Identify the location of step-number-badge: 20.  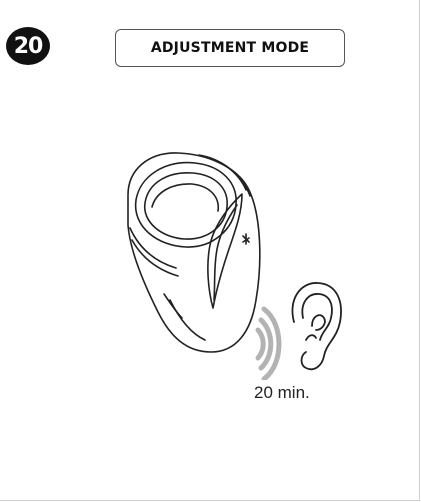
(28, 46).